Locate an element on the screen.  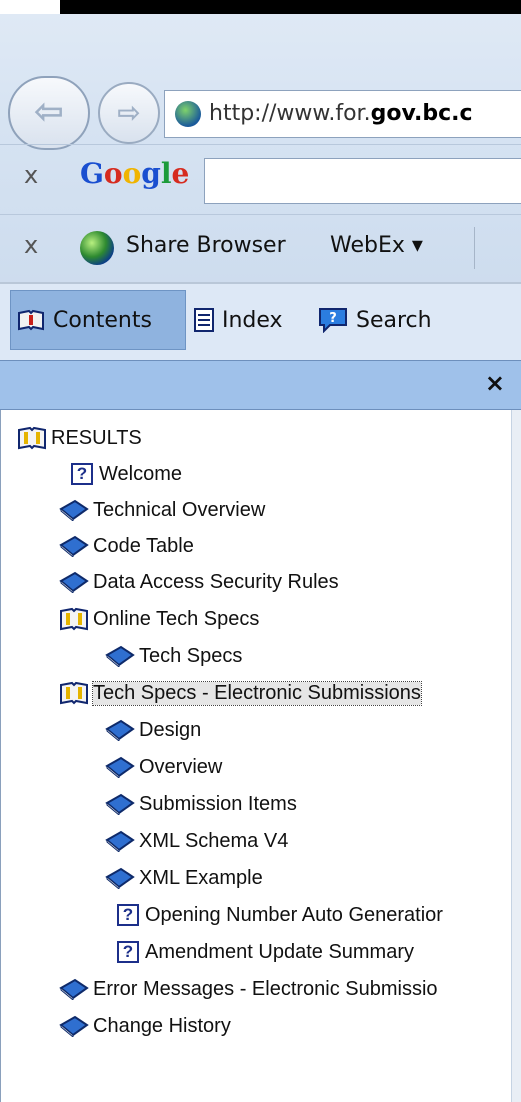
tree-item: Design is located at coordinates (153, 730).